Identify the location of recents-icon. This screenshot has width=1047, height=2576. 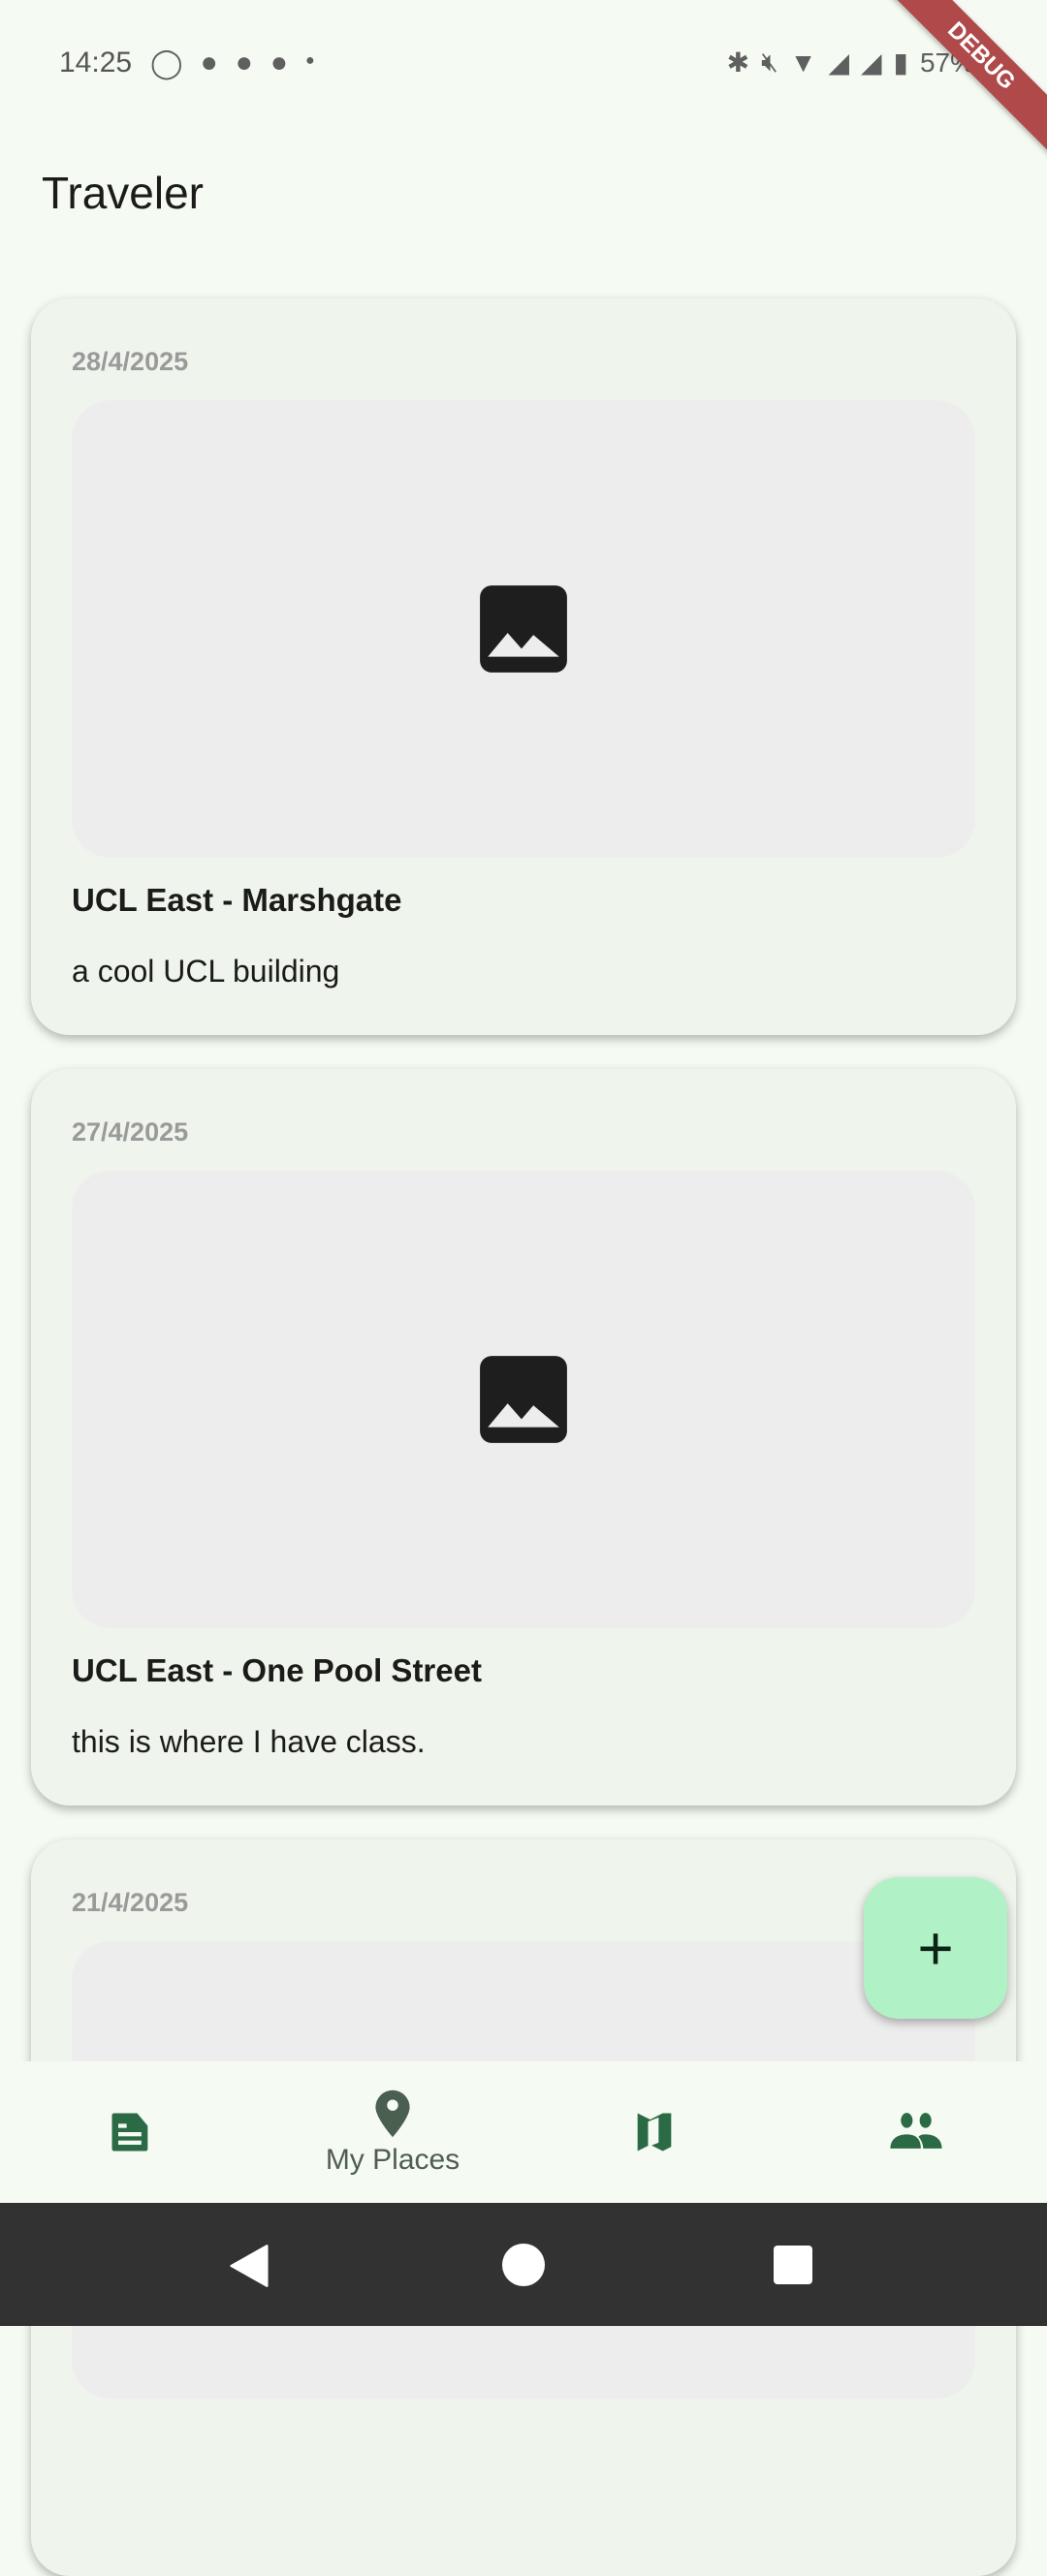
(793, 2265).